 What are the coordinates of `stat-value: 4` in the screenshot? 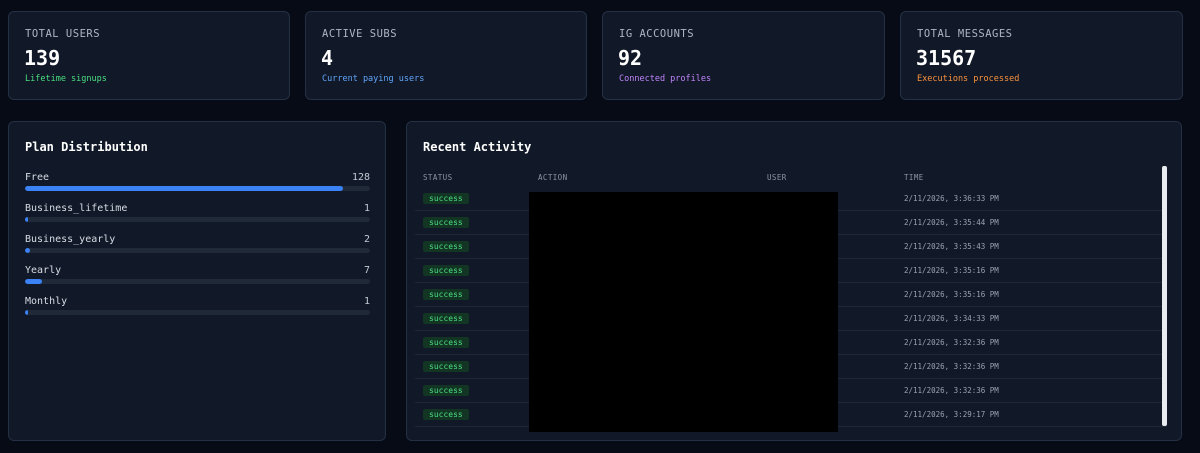 It's located at (327, 58).